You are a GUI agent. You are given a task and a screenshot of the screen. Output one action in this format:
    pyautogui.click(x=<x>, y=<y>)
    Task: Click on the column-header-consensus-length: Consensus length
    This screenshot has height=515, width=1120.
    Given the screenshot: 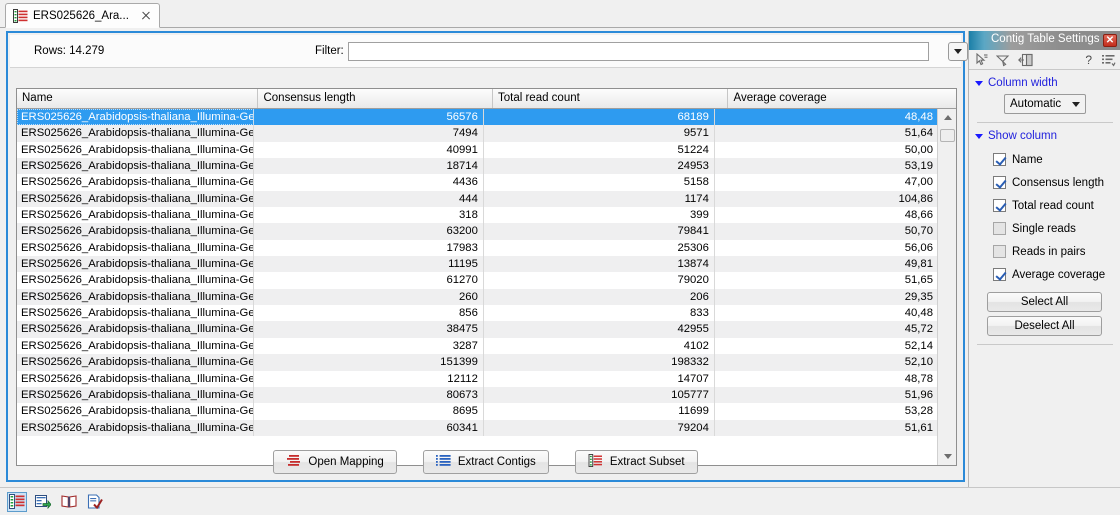 What is the action you would take?
    pyautogui.click(x=375, y=98)
    